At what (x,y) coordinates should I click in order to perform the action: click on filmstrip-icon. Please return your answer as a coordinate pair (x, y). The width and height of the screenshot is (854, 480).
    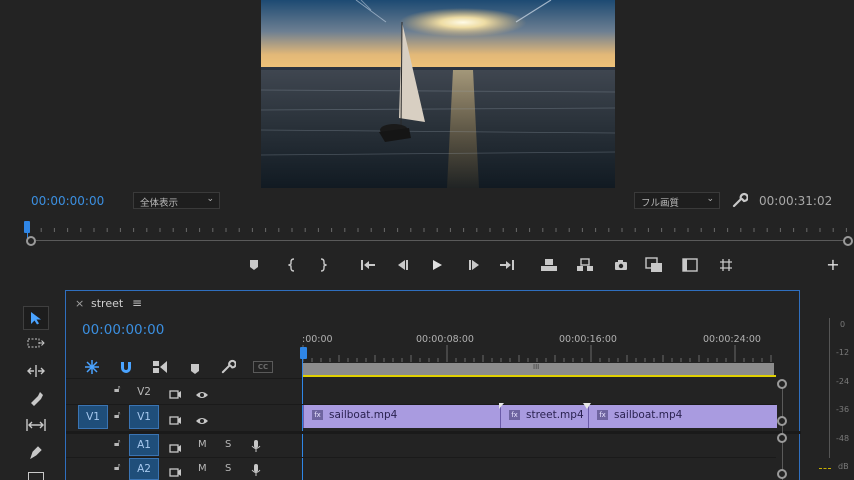
    Looking at the image, I should click on (690, 265).